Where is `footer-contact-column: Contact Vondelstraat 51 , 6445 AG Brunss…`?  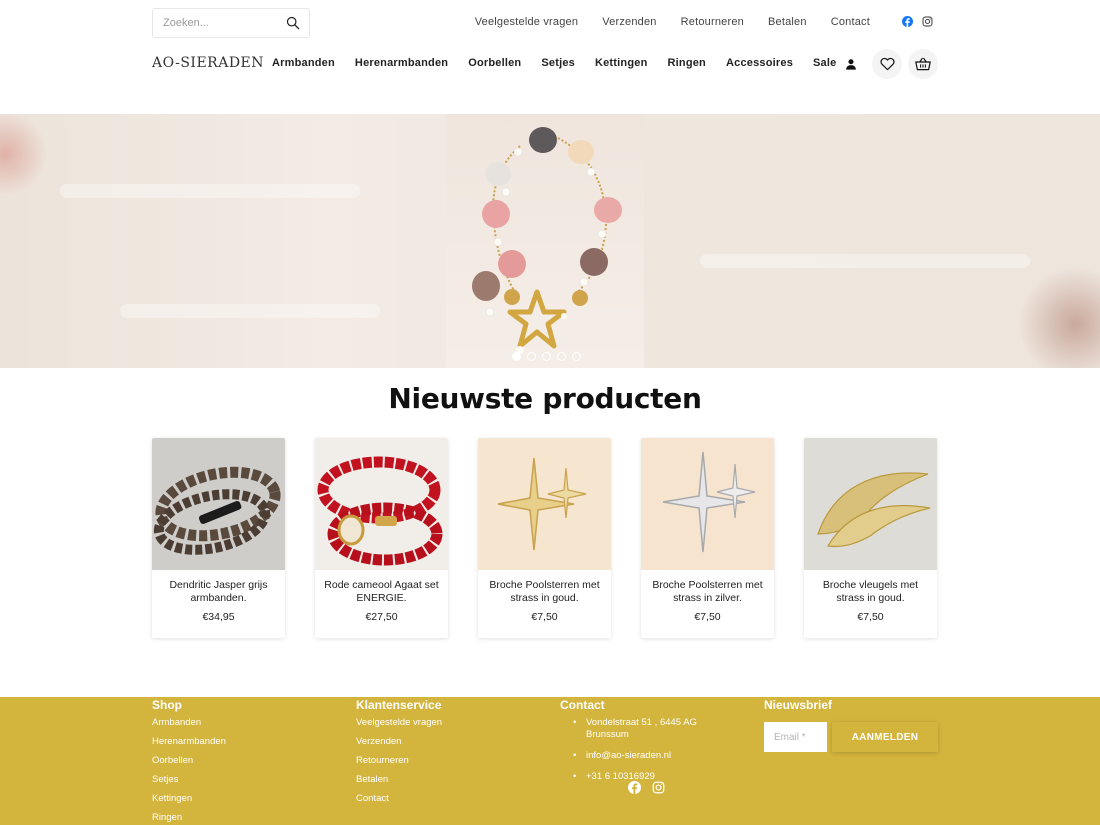
footer-contact-column: Contact Vondelstraat 51 , 6445 AG Brunss… is located at coordinates (640, 745).